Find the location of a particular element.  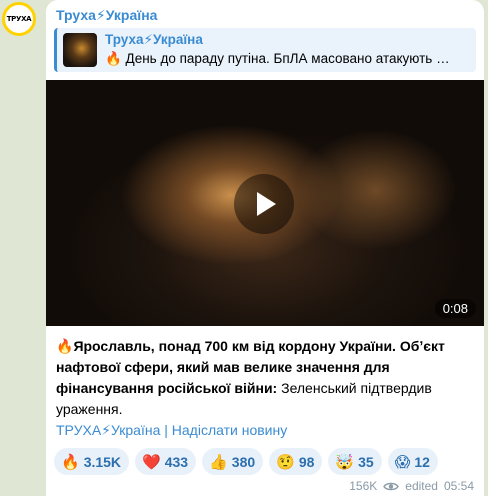

play-button is located at coordinates (264, 204).